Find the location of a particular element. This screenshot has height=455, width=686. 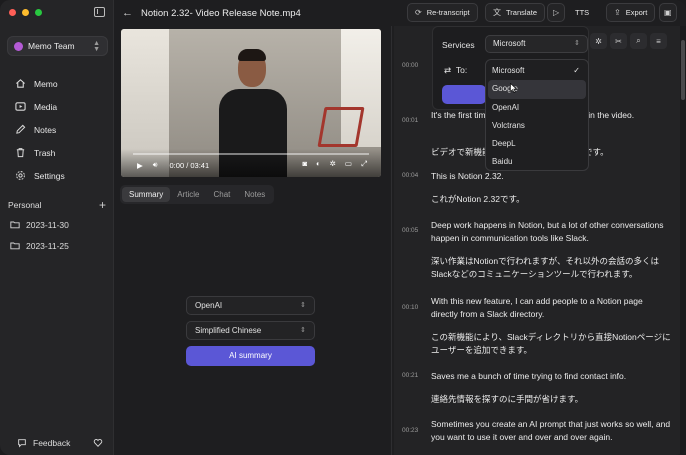

transcript-tools: ✲ ✂ ⌕ ≡ is located at coordinates (628, 41).